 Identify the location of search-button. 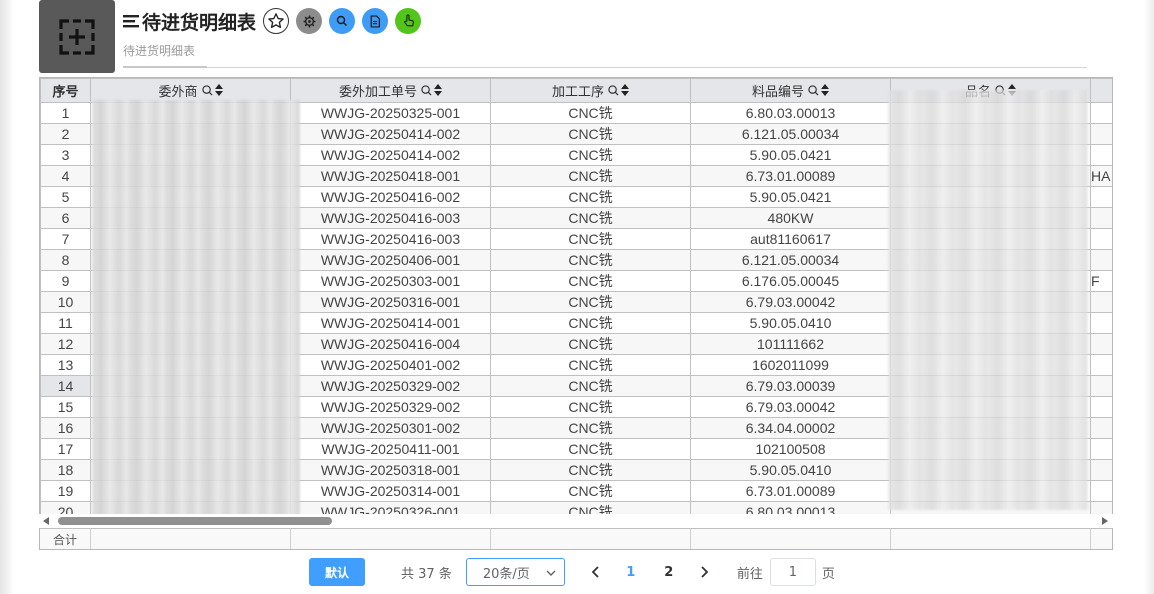
(342, 21).